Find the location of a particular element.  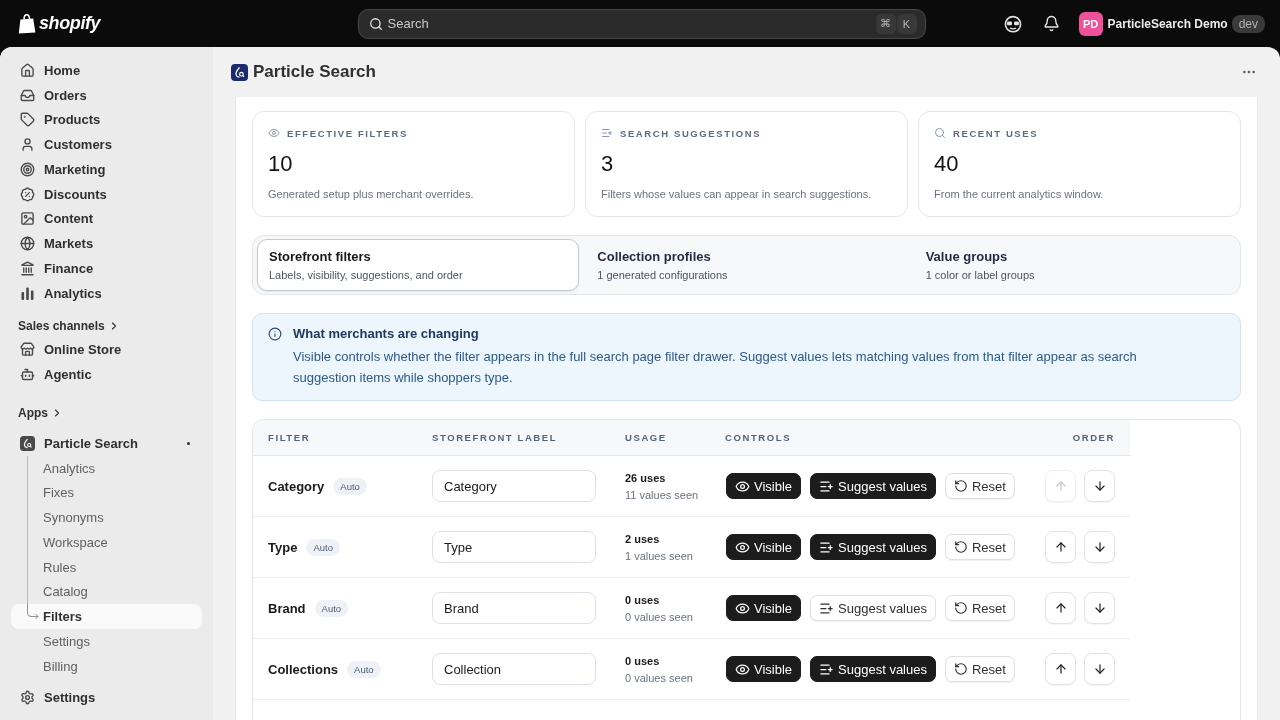

app-icon is located at coordinates (27, 443).